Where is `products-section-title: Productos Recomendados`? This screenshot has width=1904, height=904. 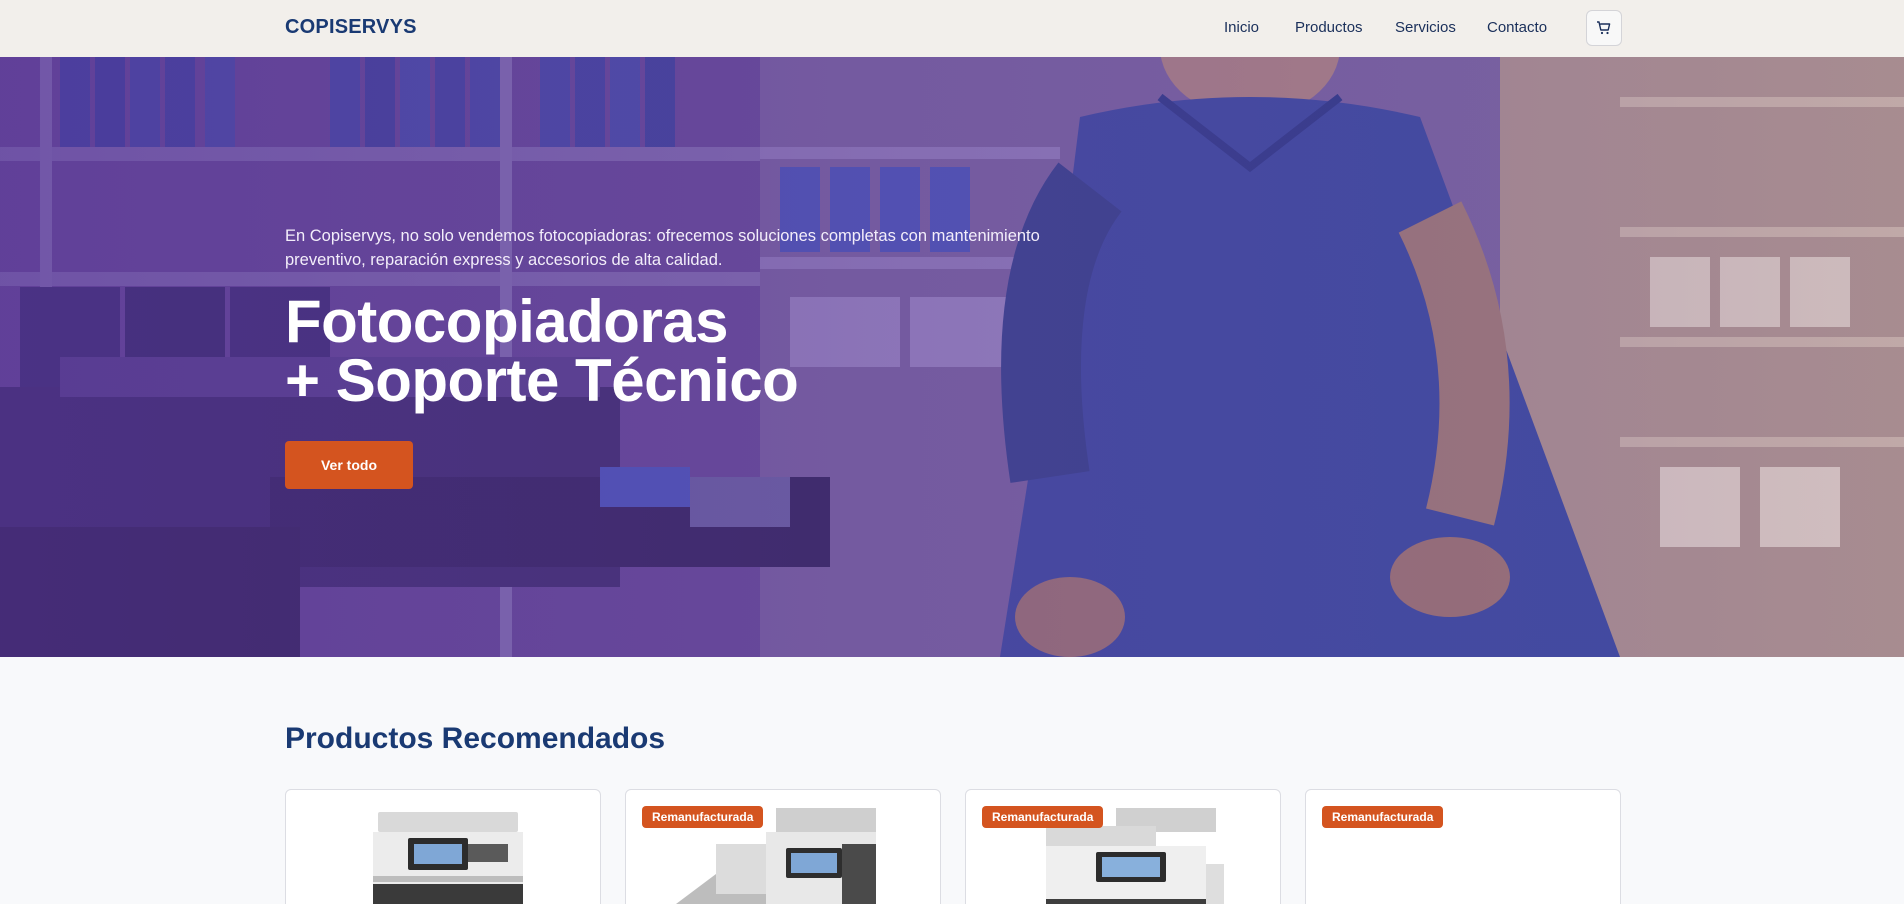 products-section-title: Productos Recomendados is located at coordinates (475, 738).